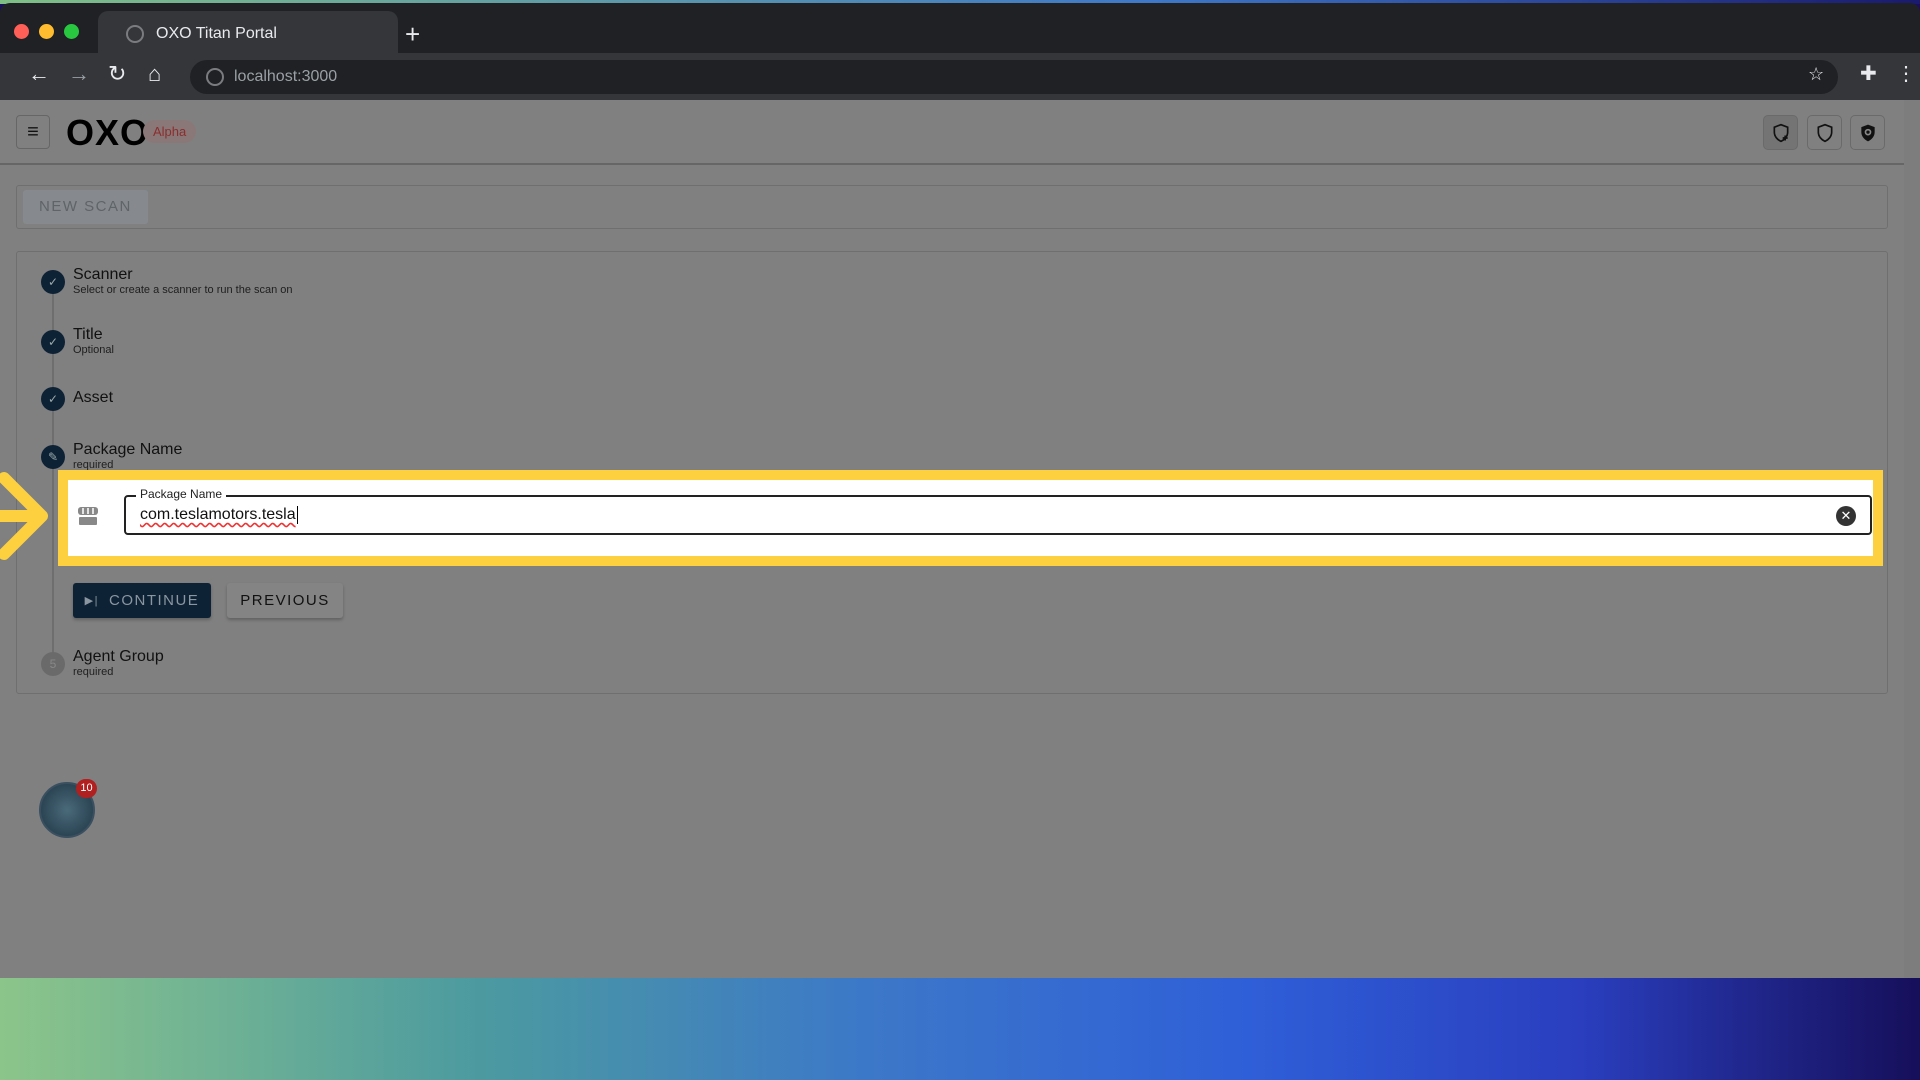 The image size is (1920, 1080). I want to click on previous-label: PREVIOUS, so click(285, 600).